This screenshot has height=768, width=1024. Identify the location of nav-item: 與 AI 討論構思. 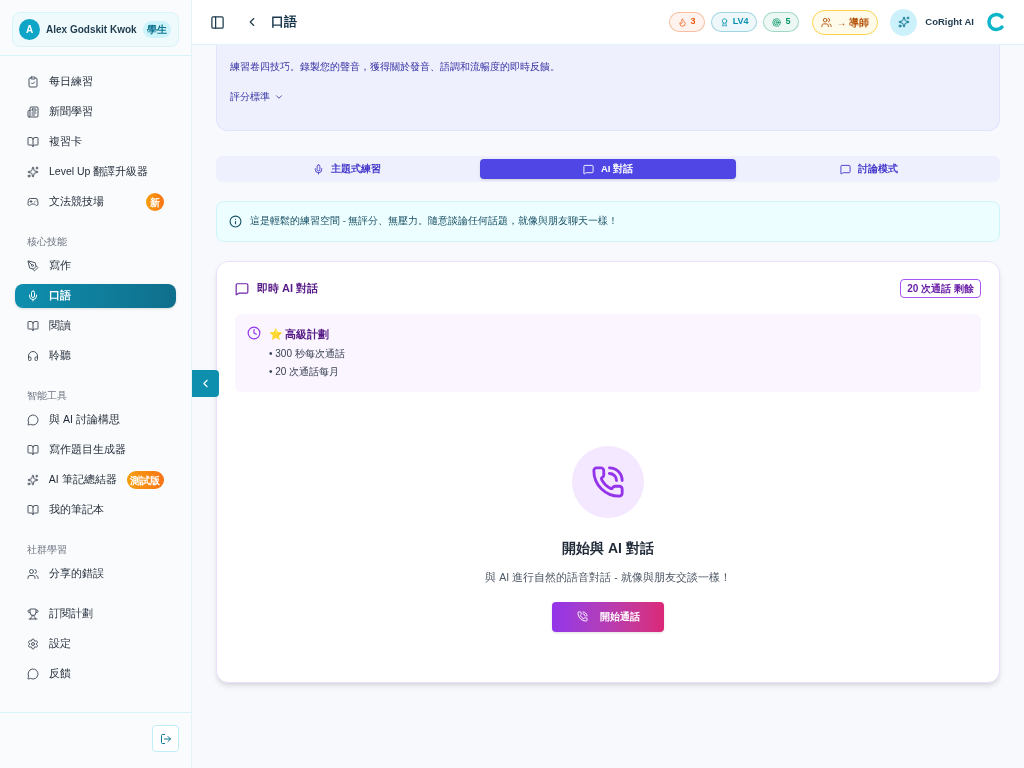
(95, 420).